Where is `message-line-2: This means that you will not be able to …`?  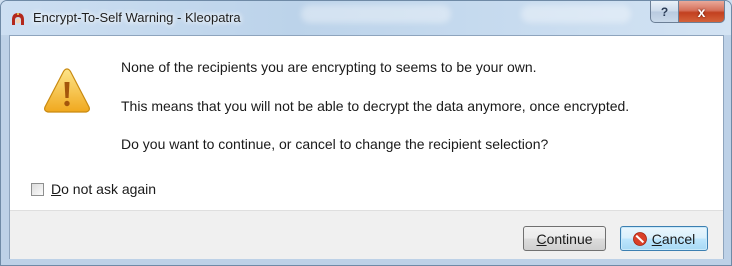
message-line-2: This means that you will not be able to … is located at coordinates (375, 106).